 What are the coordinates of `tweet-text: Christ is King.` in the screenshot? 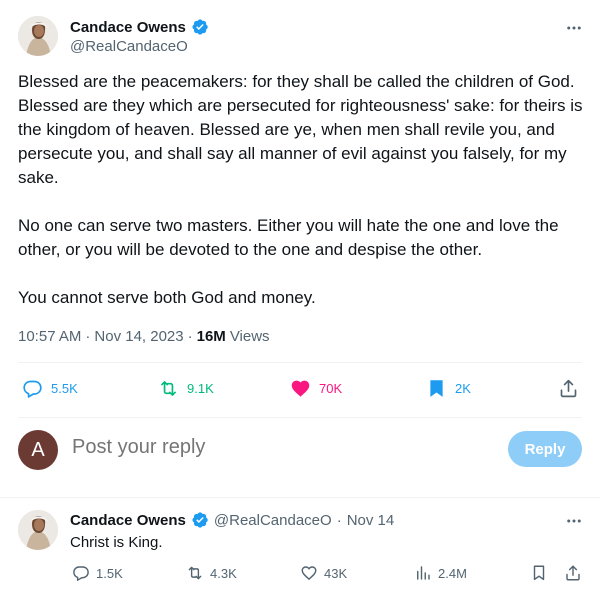 It's located at (116, 542).